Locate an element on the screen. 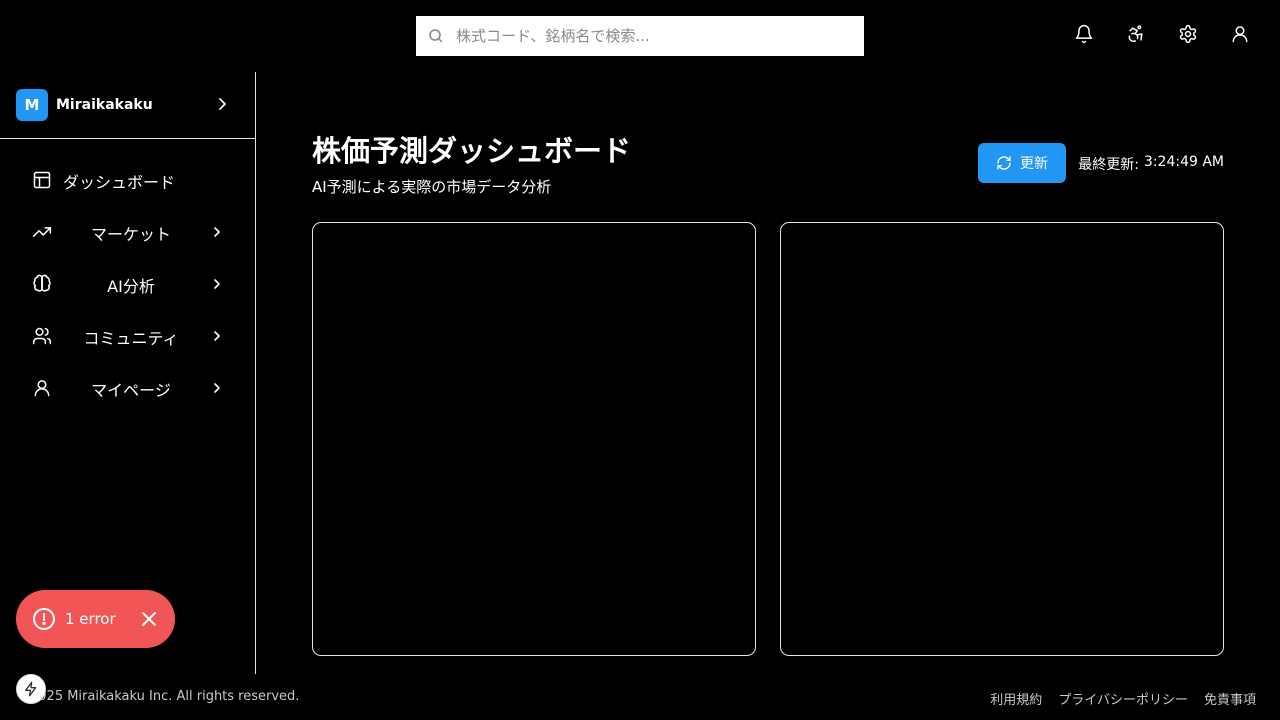  search-box is located at coordinates (640, 36).